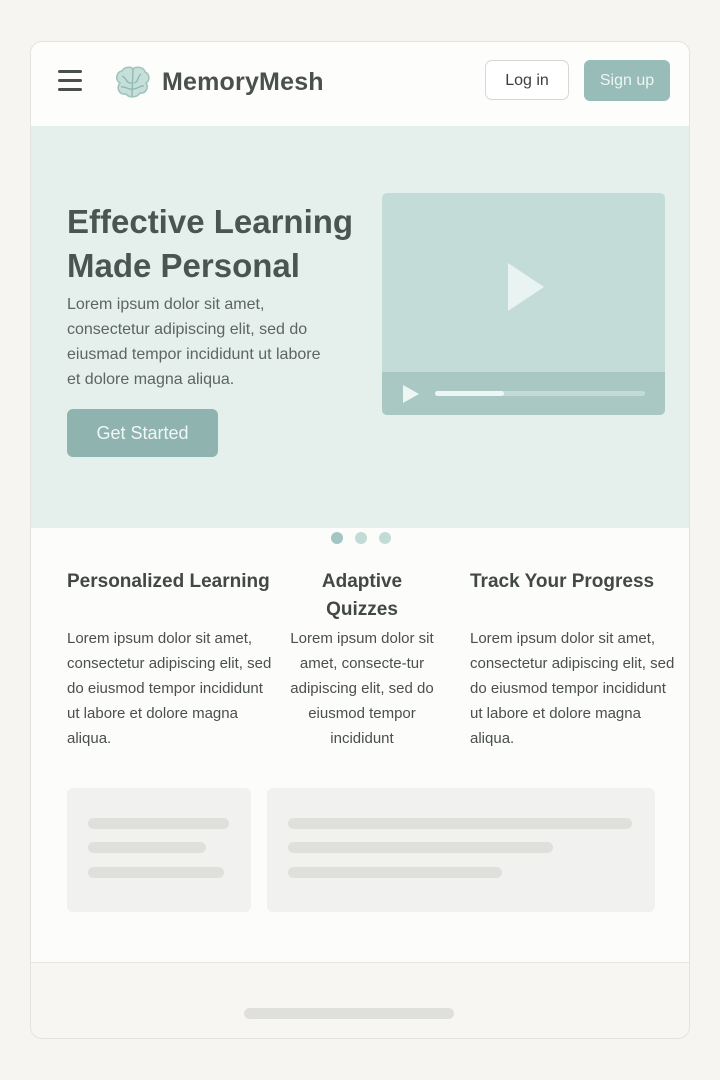 The width and height of the screenshot is (720, 1080). What do you see at coordinates (168, 581) in the screenshot?
I see `feature-title: Personalized Learning` at bounding box center [168, 581].